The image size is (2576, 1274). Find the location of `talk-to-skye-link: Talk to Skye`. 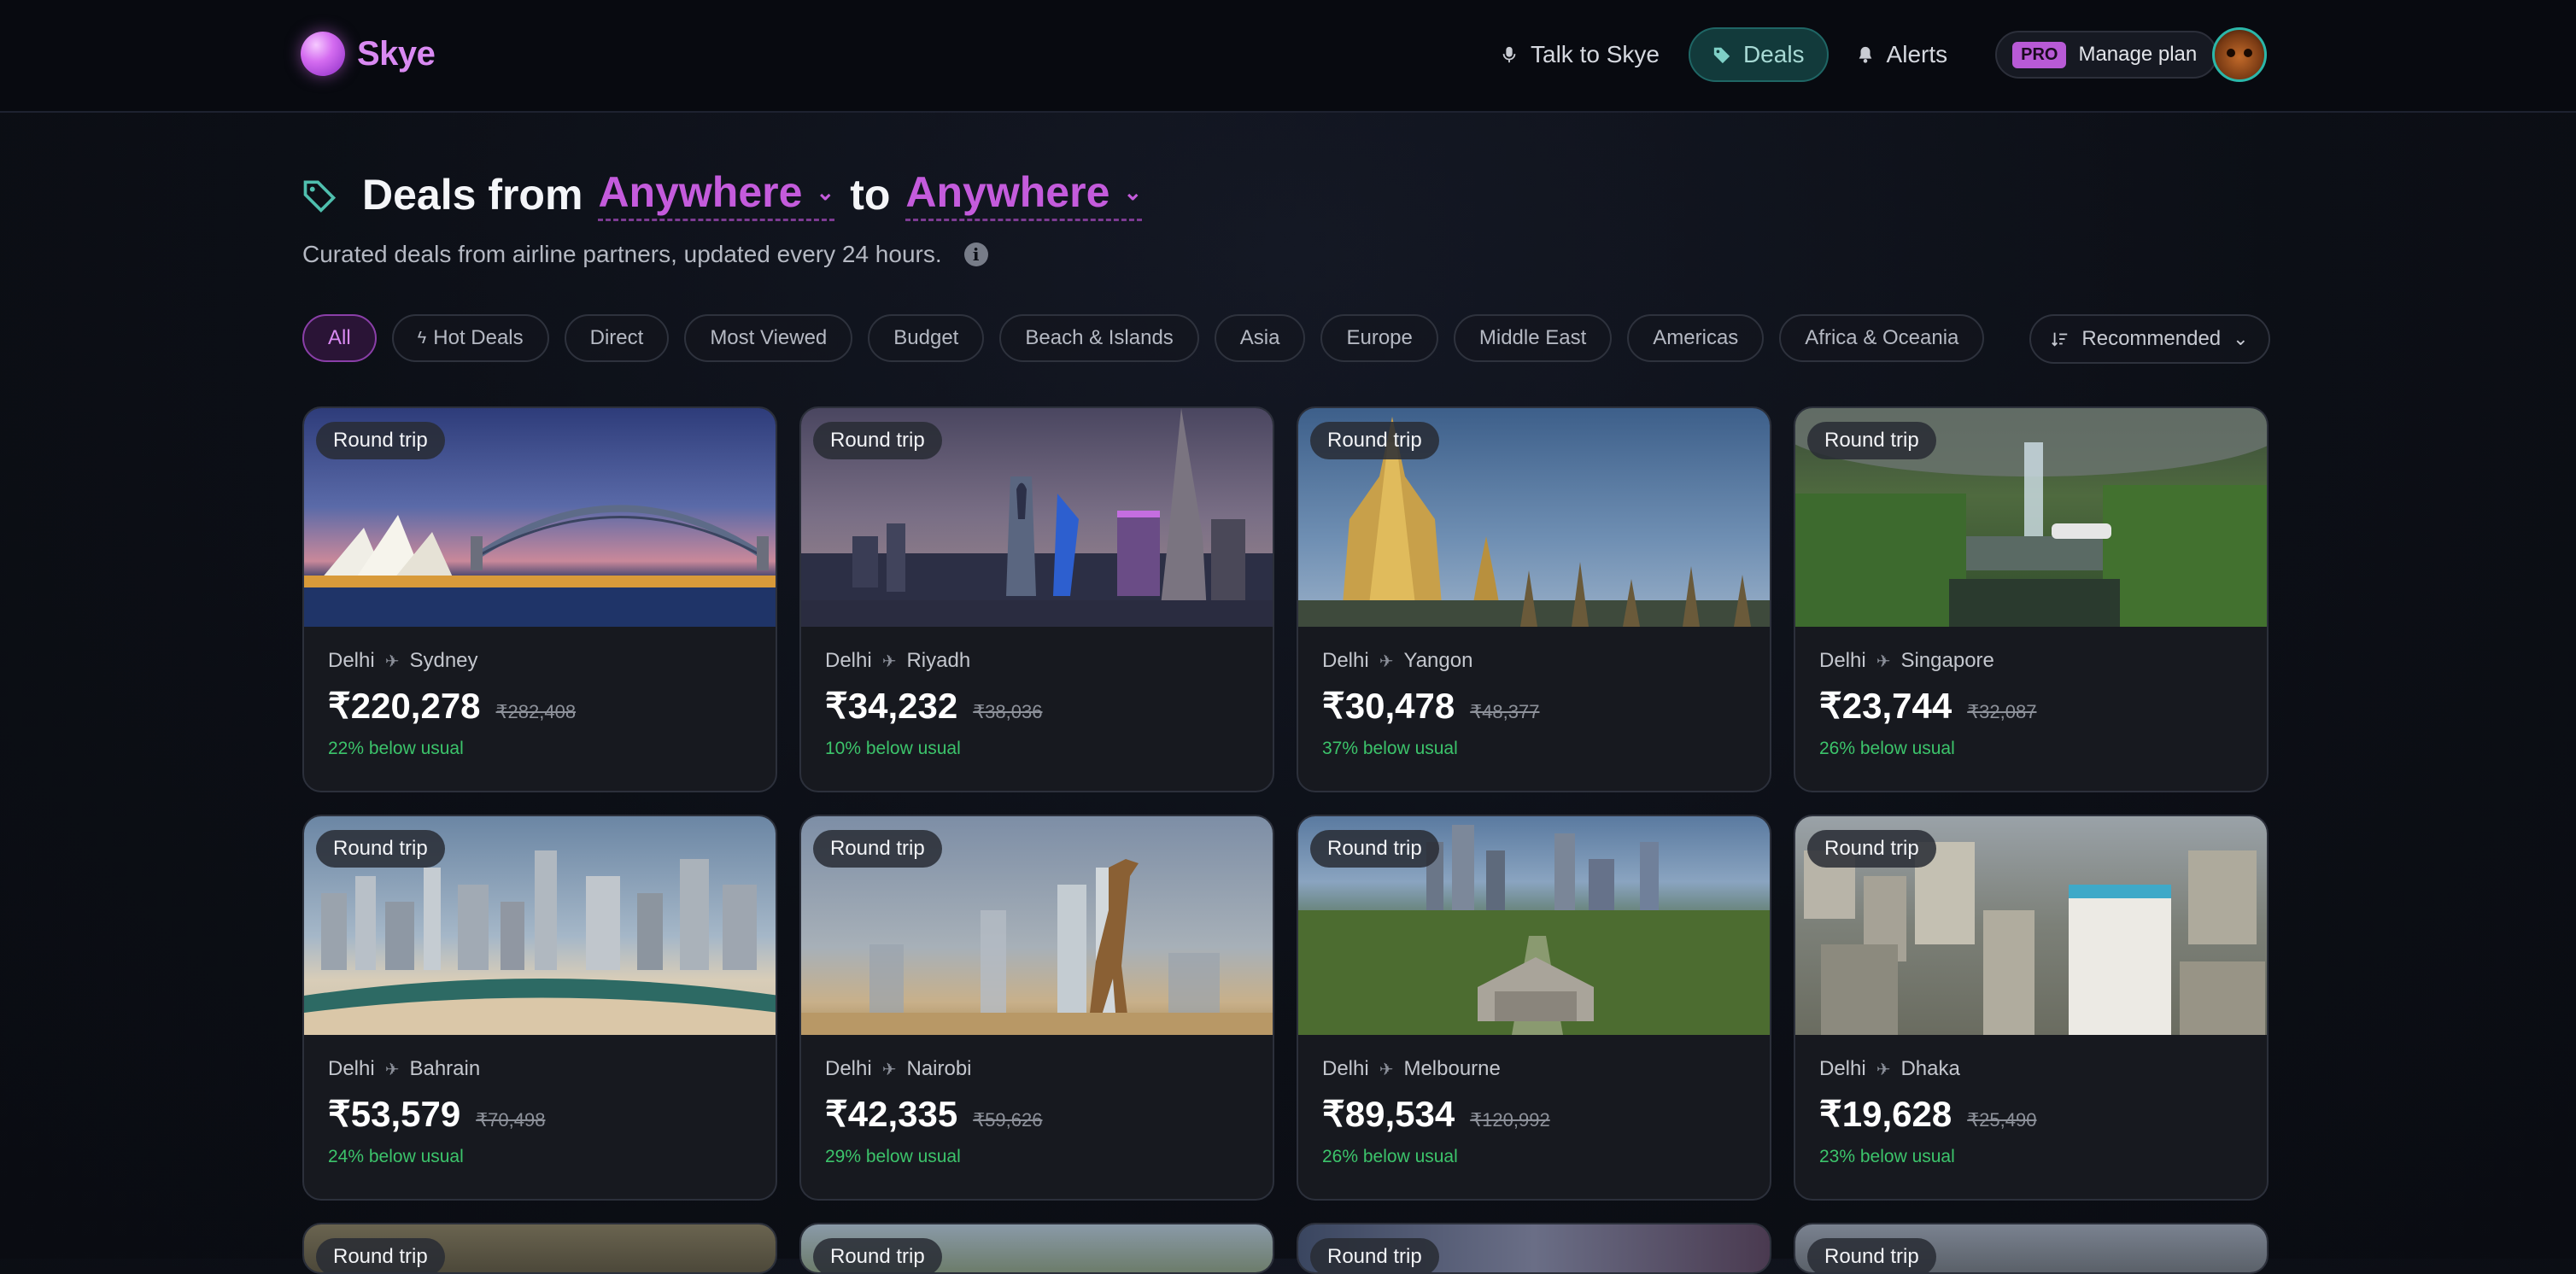

talk-to-skye-link: Talk to Skye is located at coordinates (1580, 54).